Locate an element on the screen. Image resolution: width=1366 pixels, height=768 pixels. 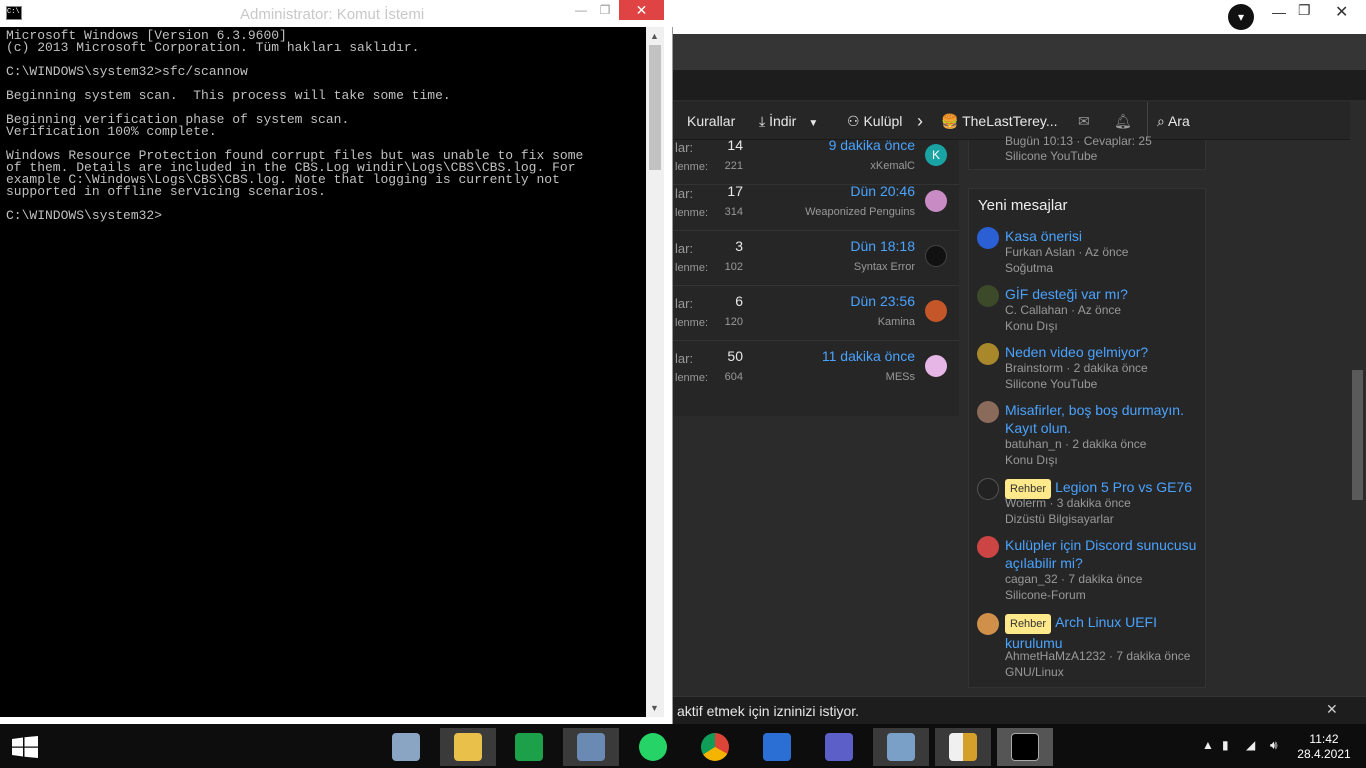
taskbar-app-cmd is located at coordinates (1025, 747).